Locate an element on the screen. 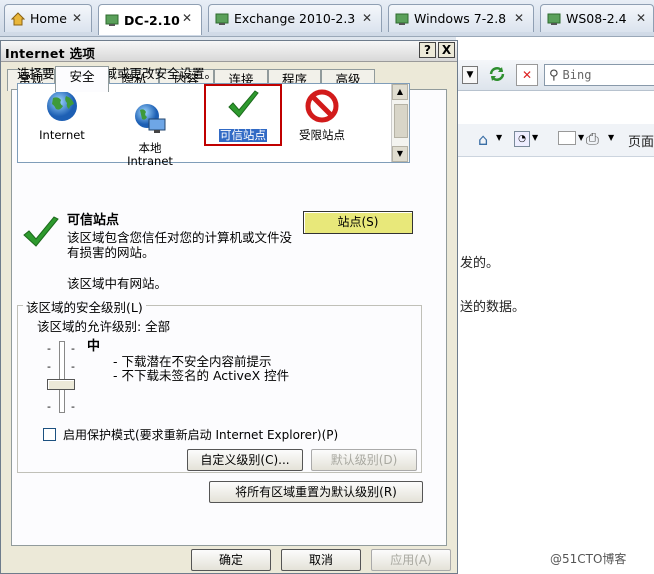 This screenshot has height=574, width=654. vm-tab-label: Home is located at coordinates (48, 18).